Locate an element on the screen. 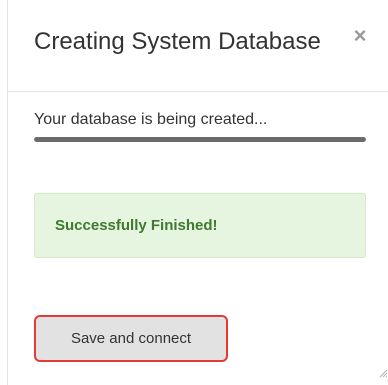 This screenshot has height=385, width=388. success-message: Successfully Finished! is located at coordinates (136, 225).